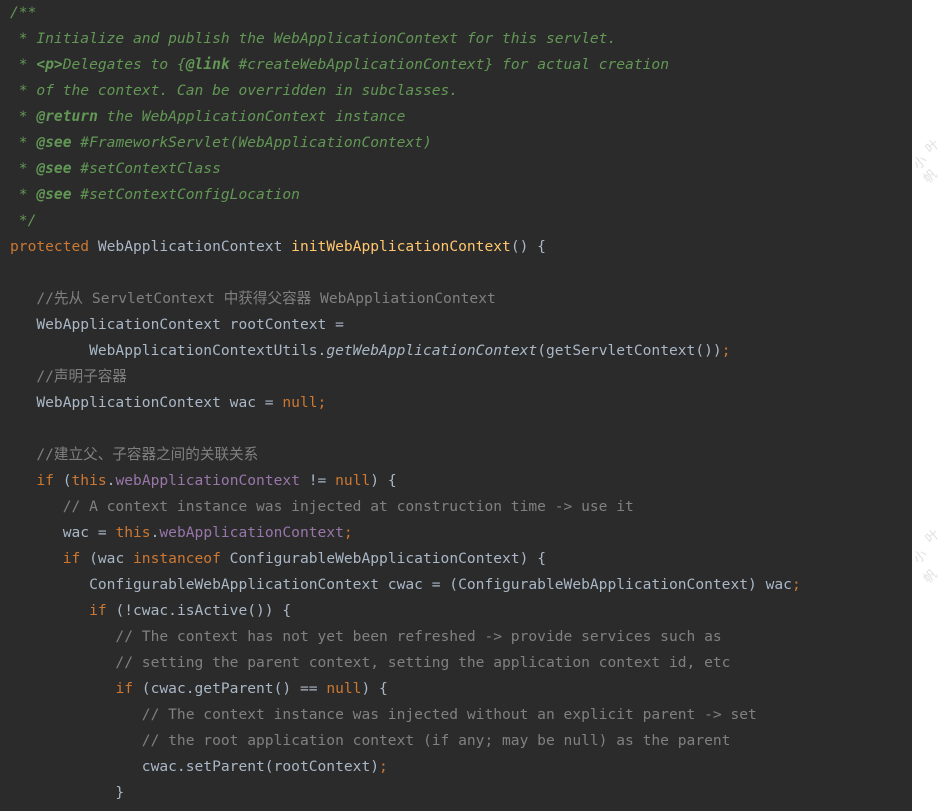 Image resolution: width=940 pixels, height=811 pixels. I want to click on code-token: (, so click(62, 480).